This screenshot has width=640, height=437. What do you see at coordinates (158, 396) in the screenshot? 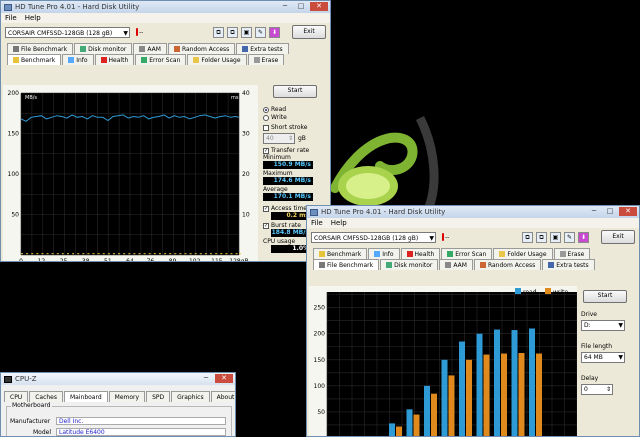
I see `cpuz-tab-spd: SPD` at bounding box center [158, 396].